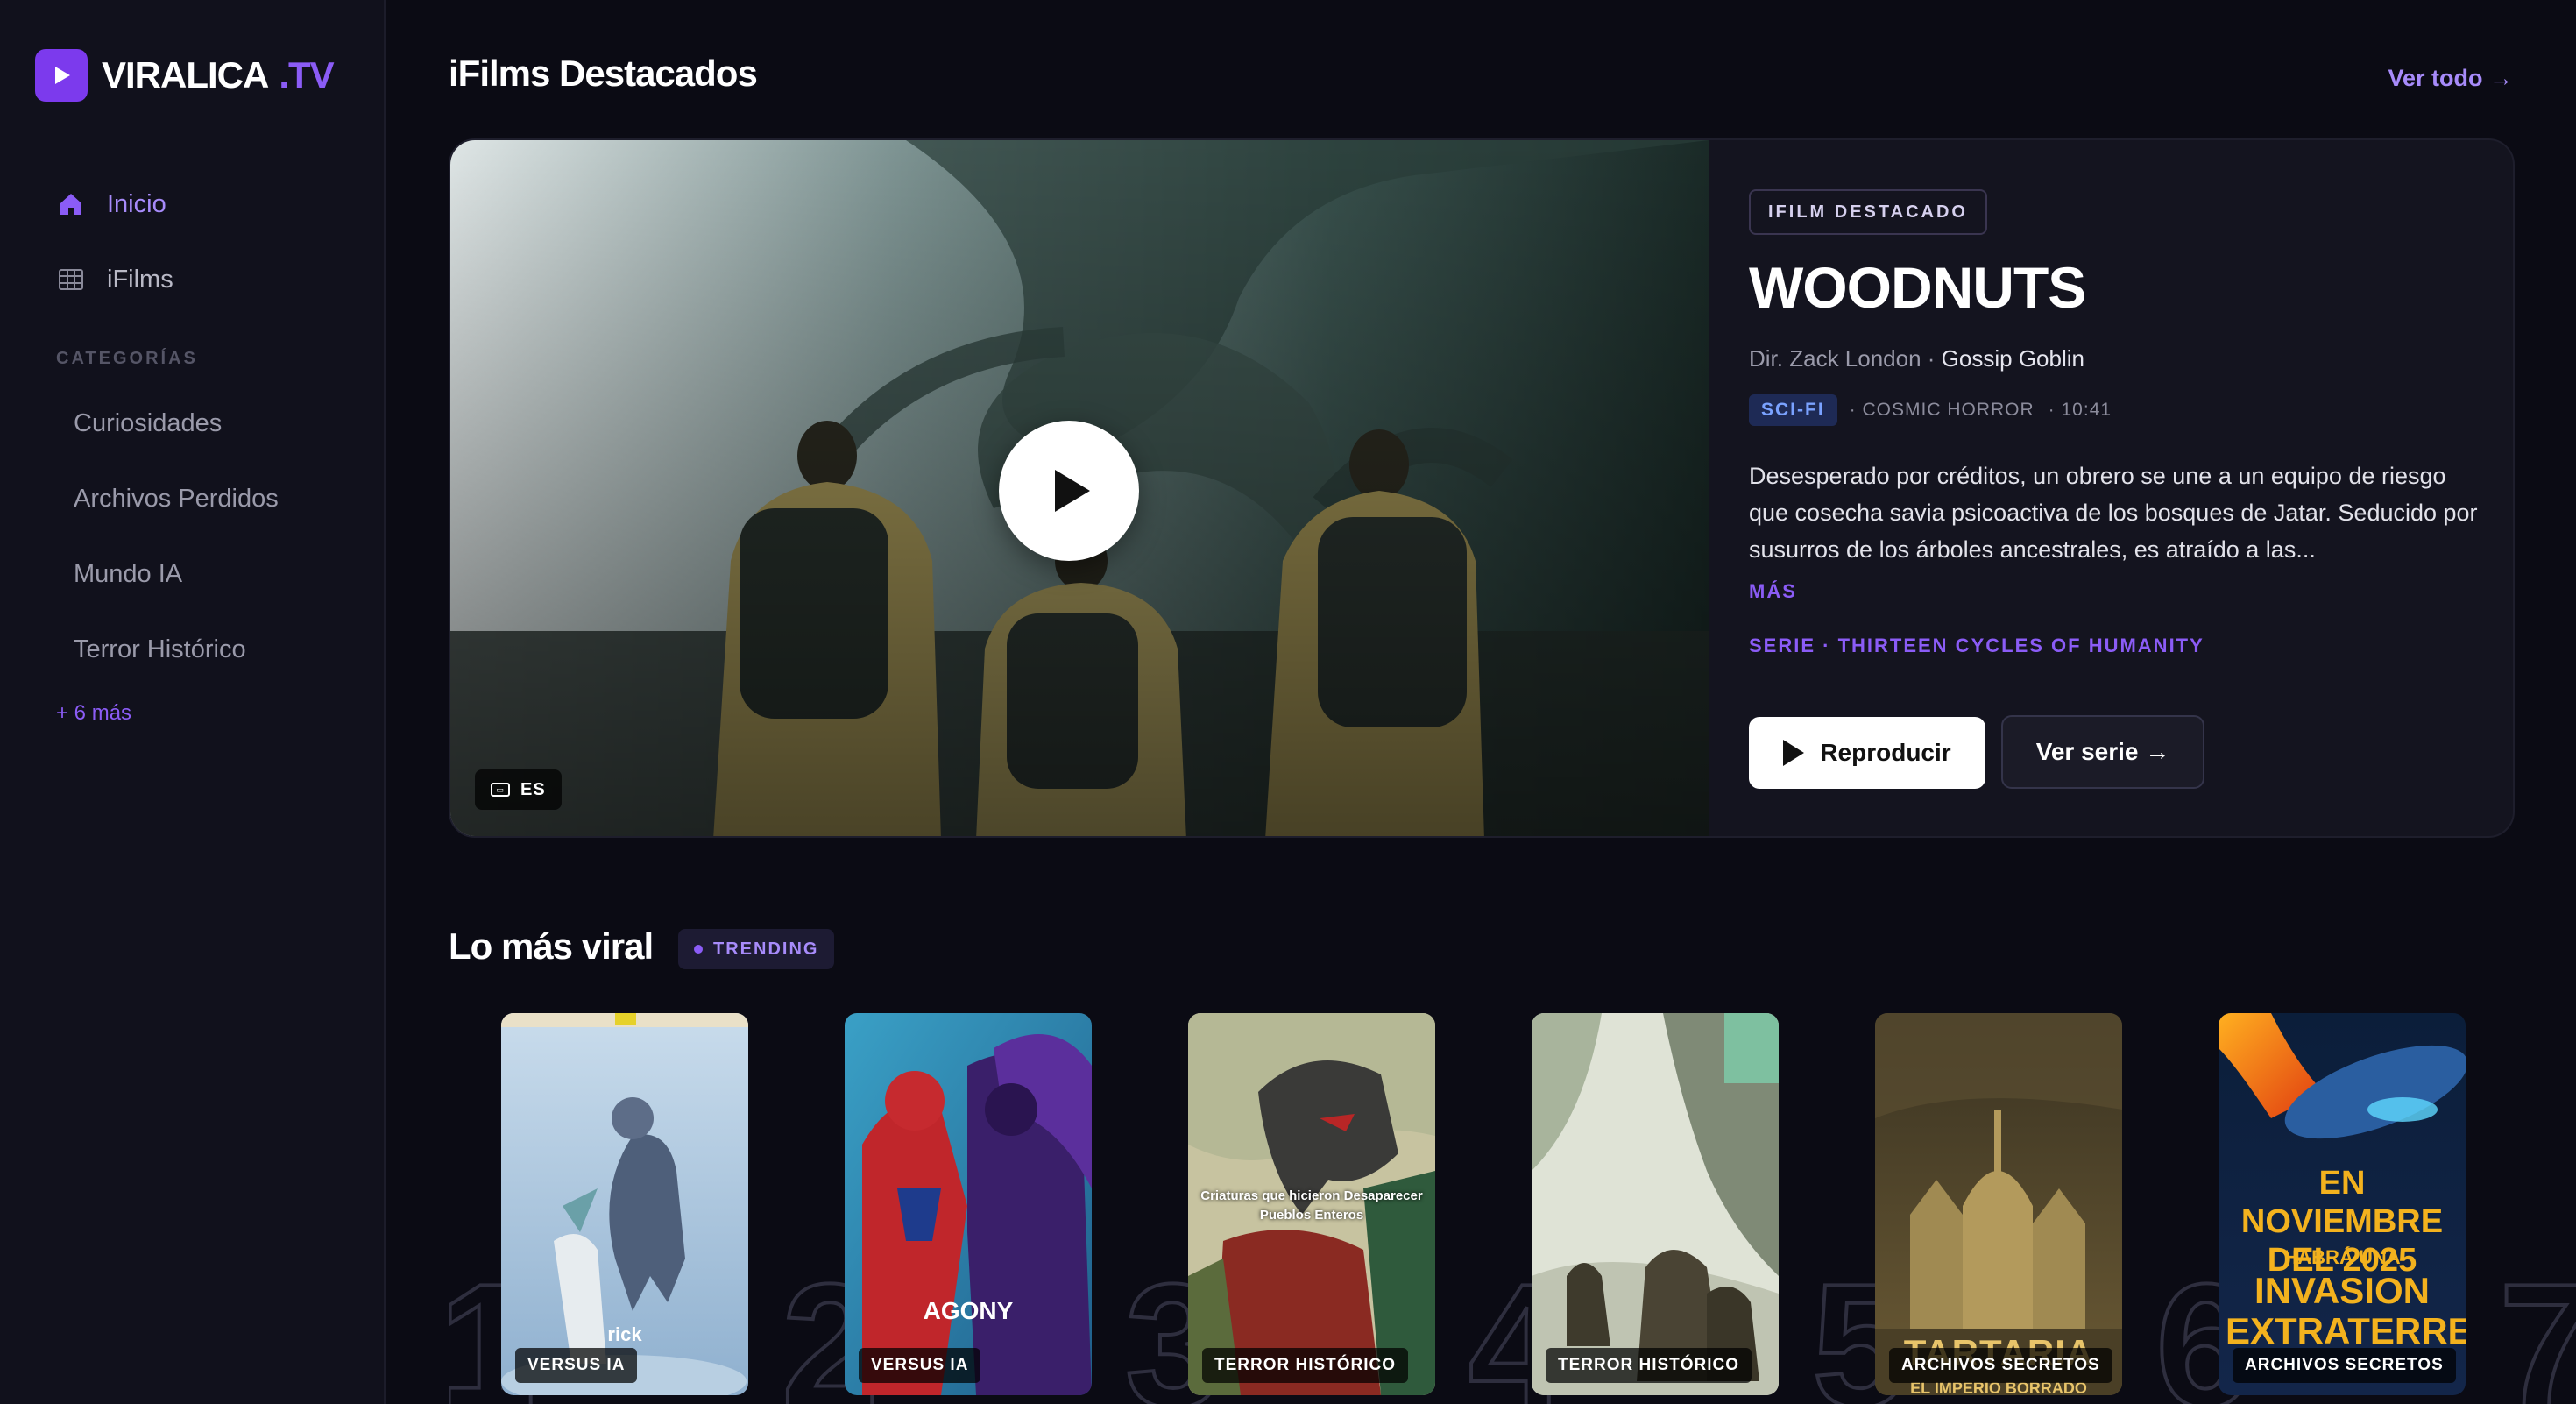 This screenshot has width=2576, height=1404. Describe the element at coordinates (968, 1310) in the screenshot. I see `poster-caption: AGONY` at that location.